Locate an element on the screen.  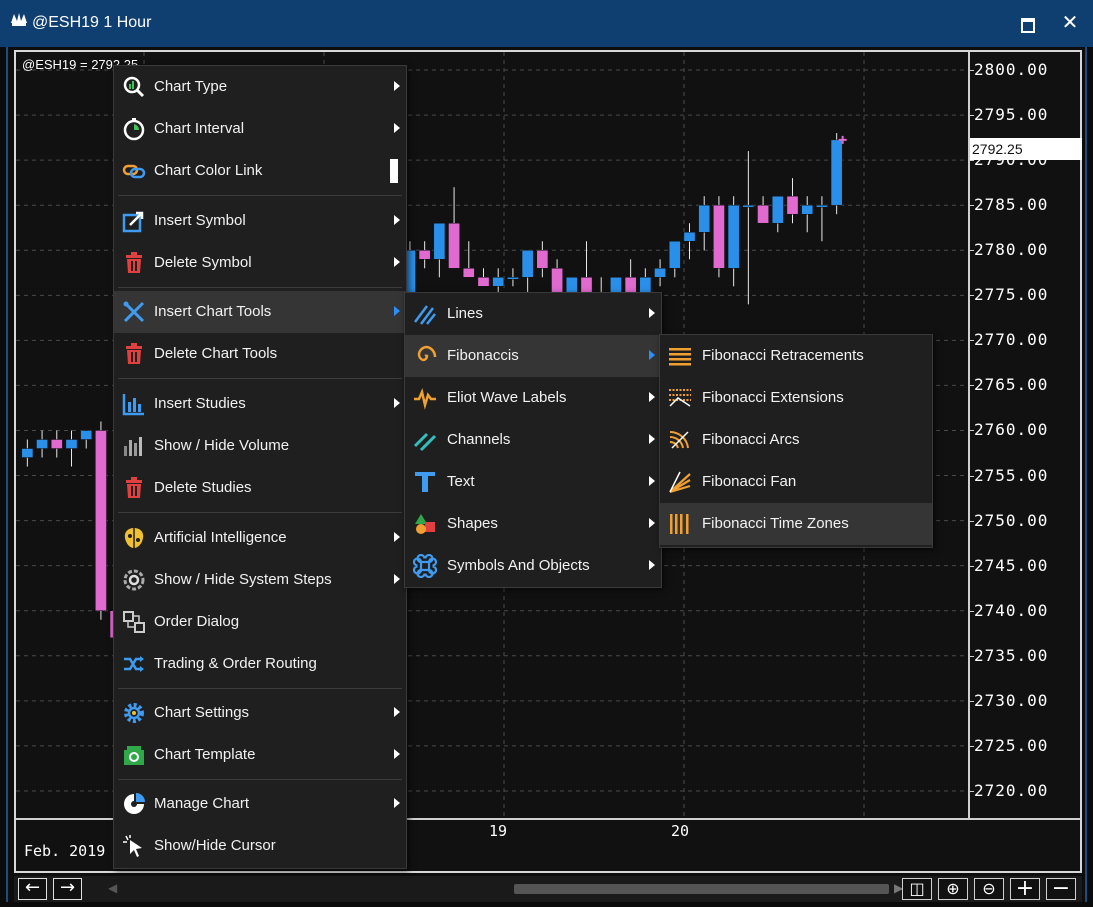
price-axis-label: 2750.00 is located at coordinates (1011, 520).